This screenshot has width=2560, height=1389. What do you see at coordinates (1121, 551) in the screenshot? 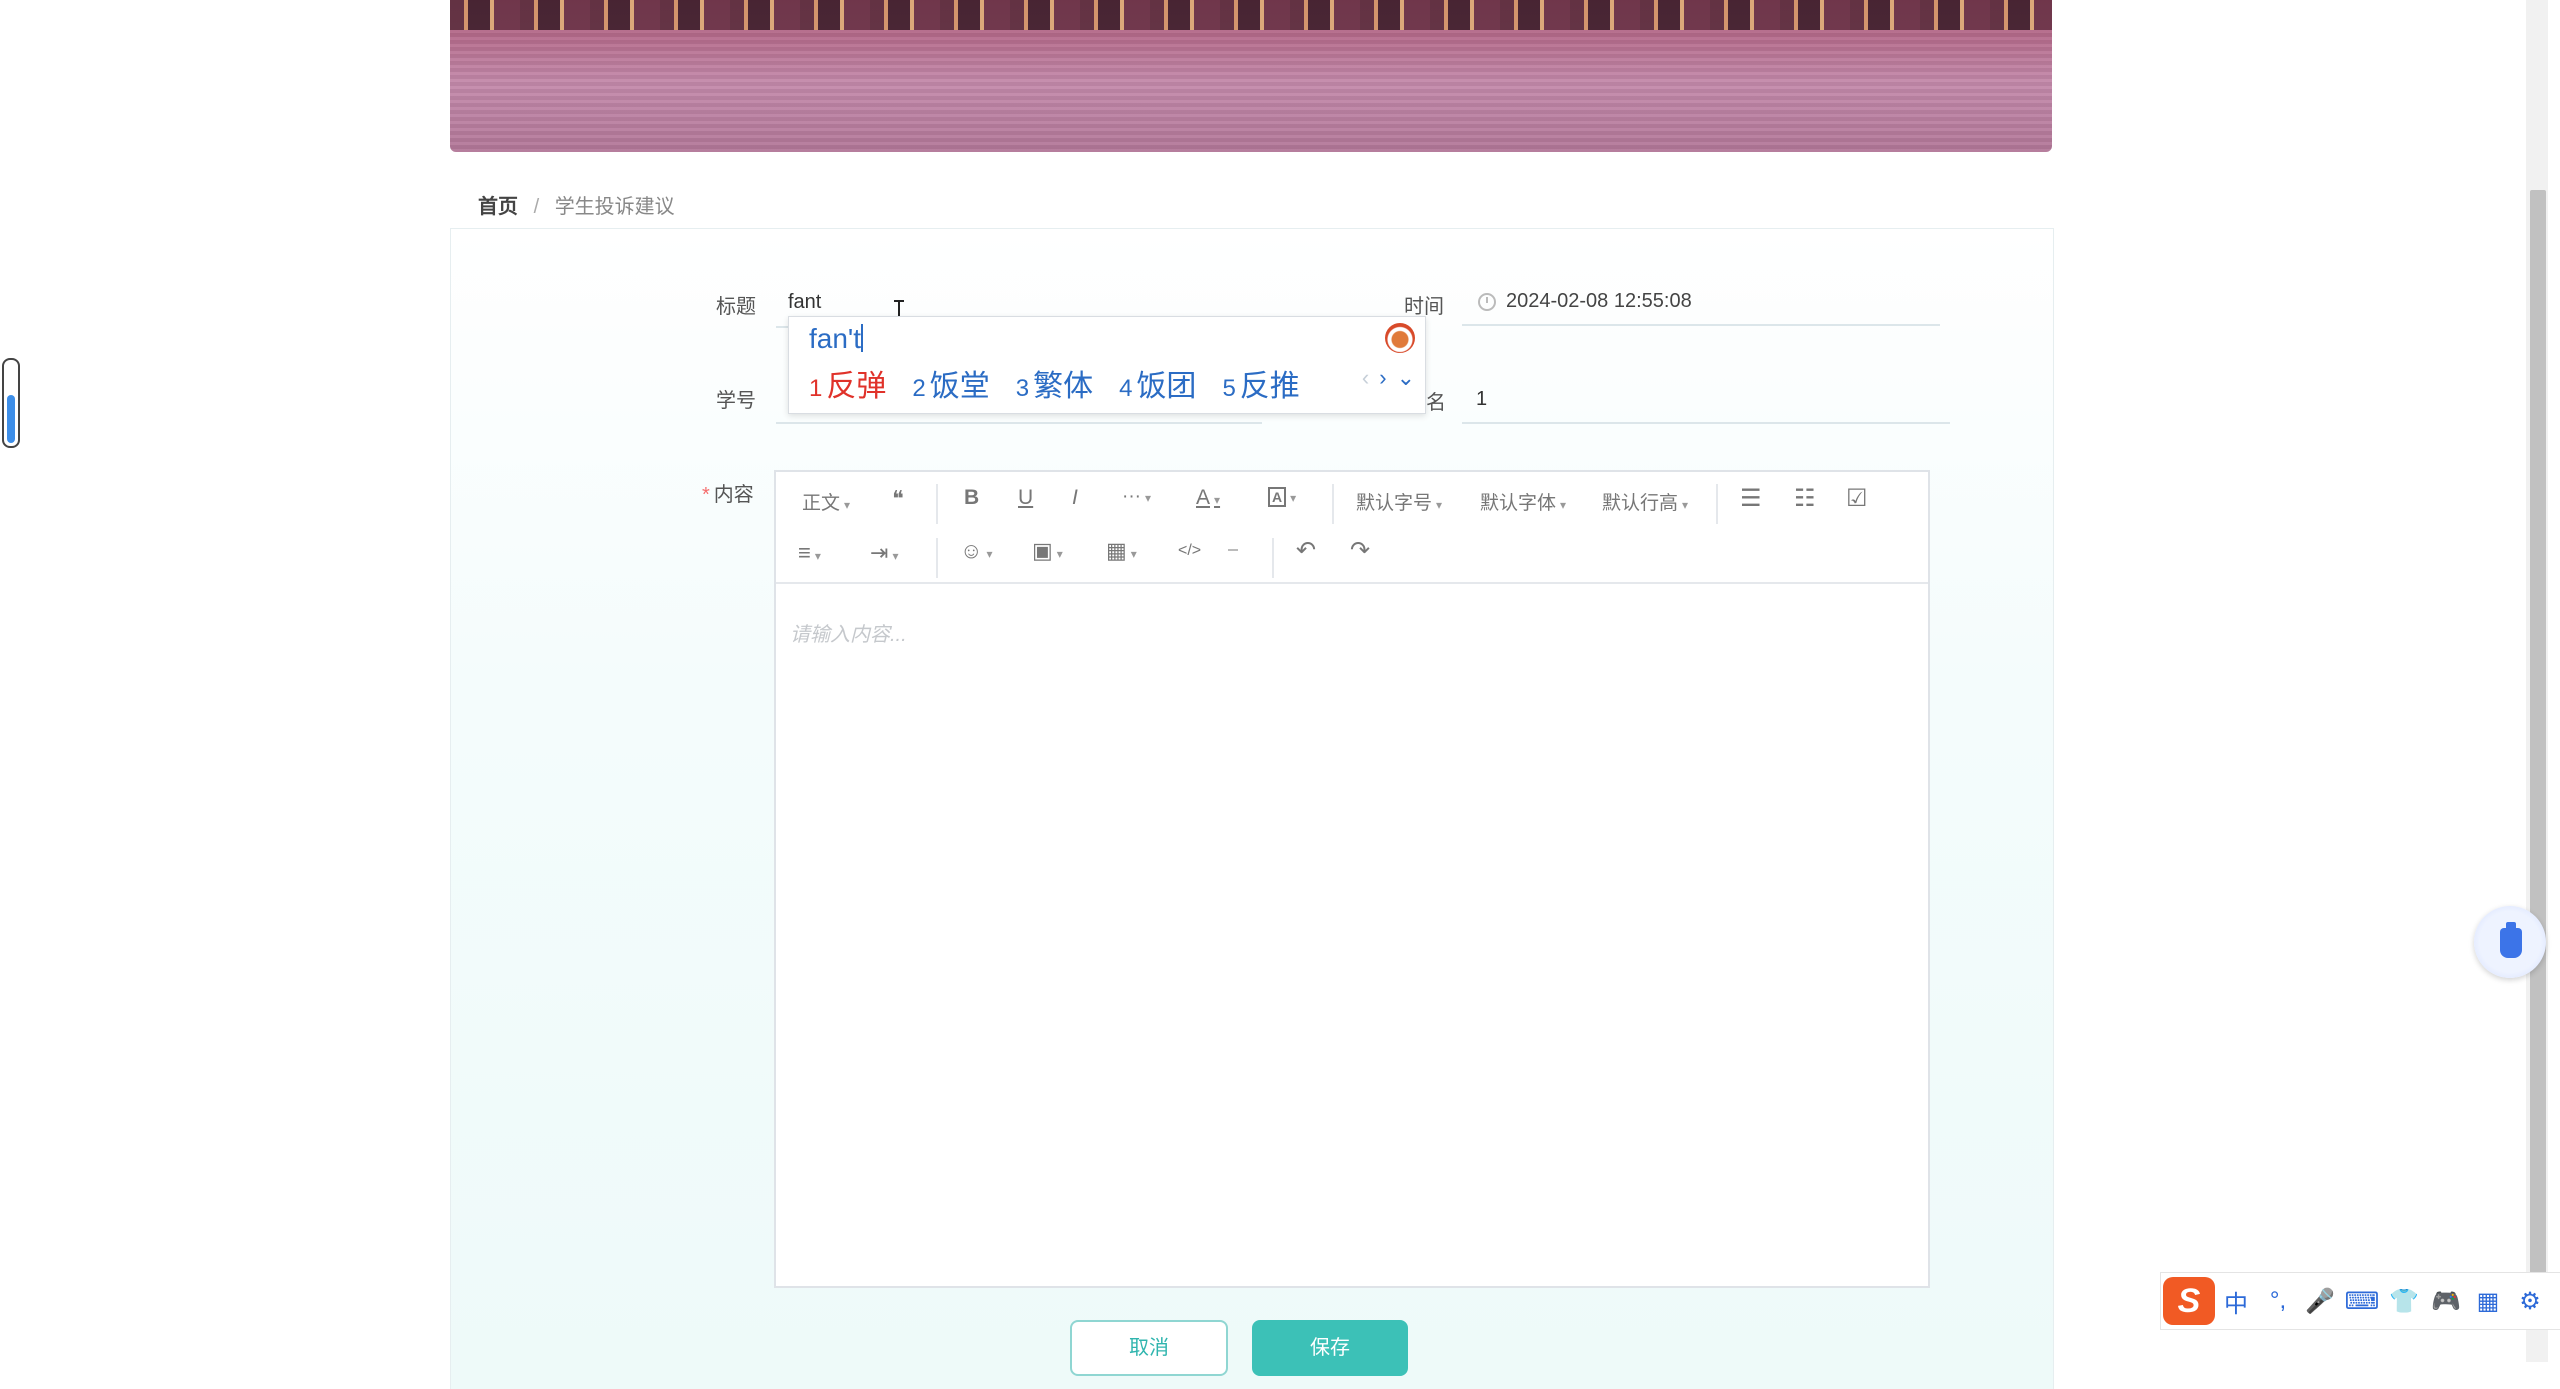
I see `table-dropdown: ▦ ▾` at bounding box center [1121, 551].